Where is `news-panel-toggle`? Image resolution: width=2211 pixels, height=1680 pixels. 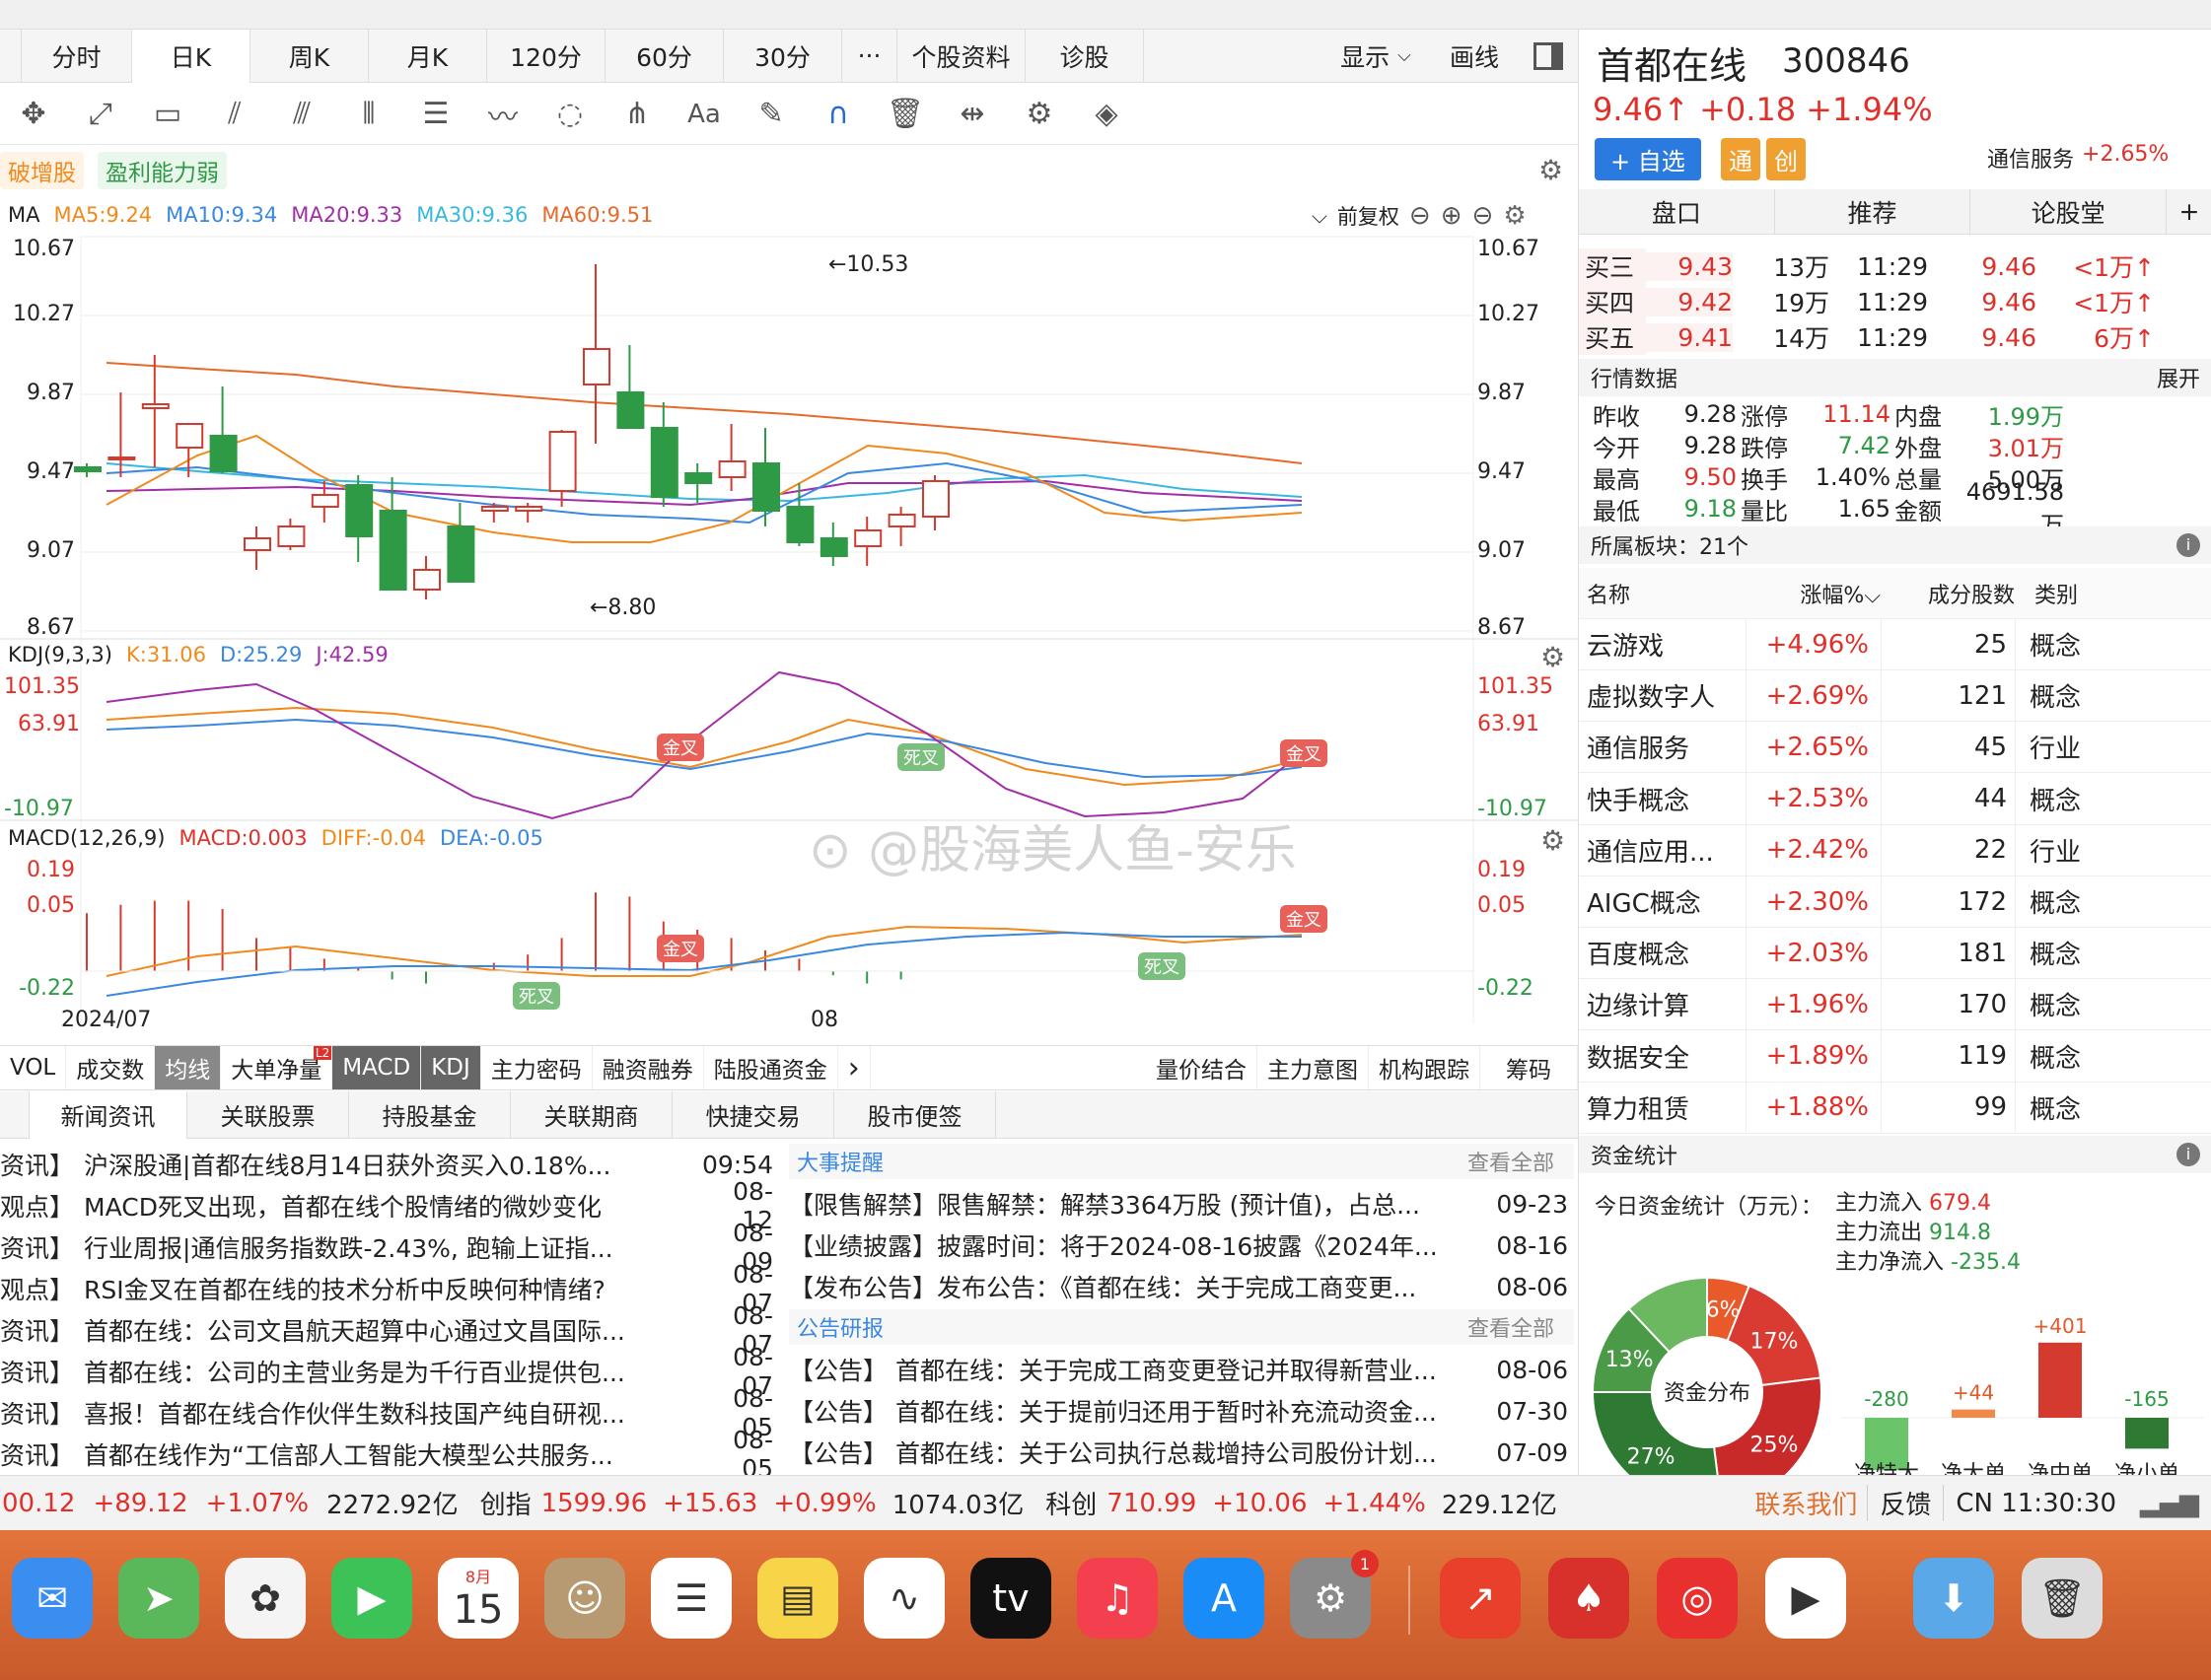
news-panel-toggle is located at coordinates (15, 1114).